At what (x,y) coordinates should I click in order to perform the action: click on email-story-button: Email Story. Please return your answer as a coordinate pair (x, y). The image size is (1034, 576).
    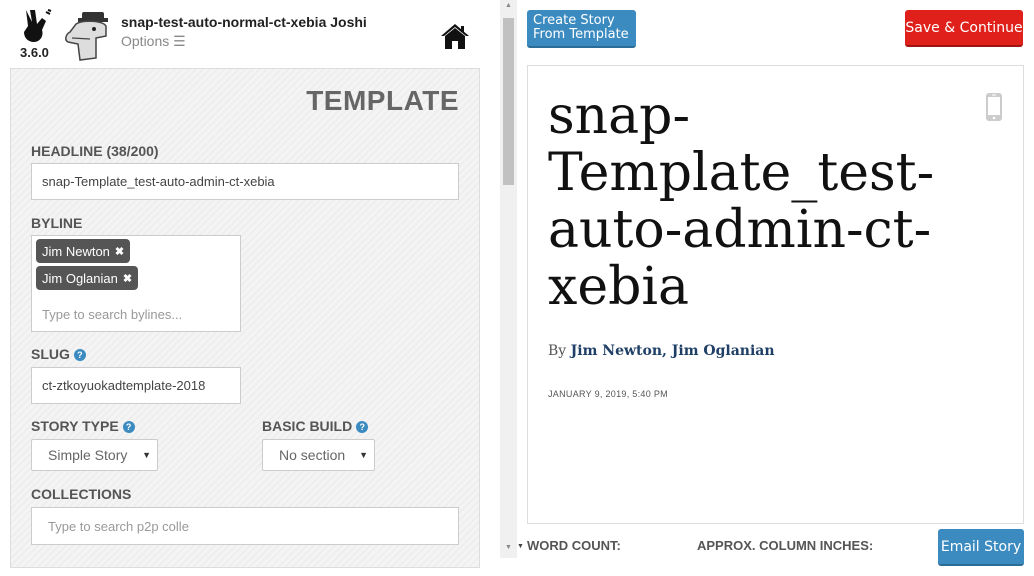
    Looking at the image, I should click on (981, 547).